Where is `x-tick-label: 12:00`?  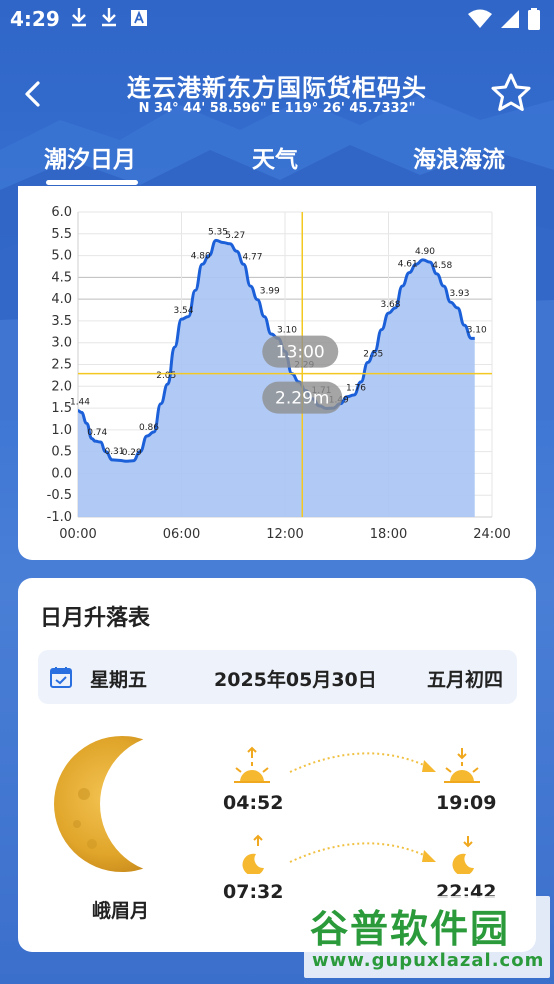
x-tick-label: 12:00 is located at coordinates (284, 534).